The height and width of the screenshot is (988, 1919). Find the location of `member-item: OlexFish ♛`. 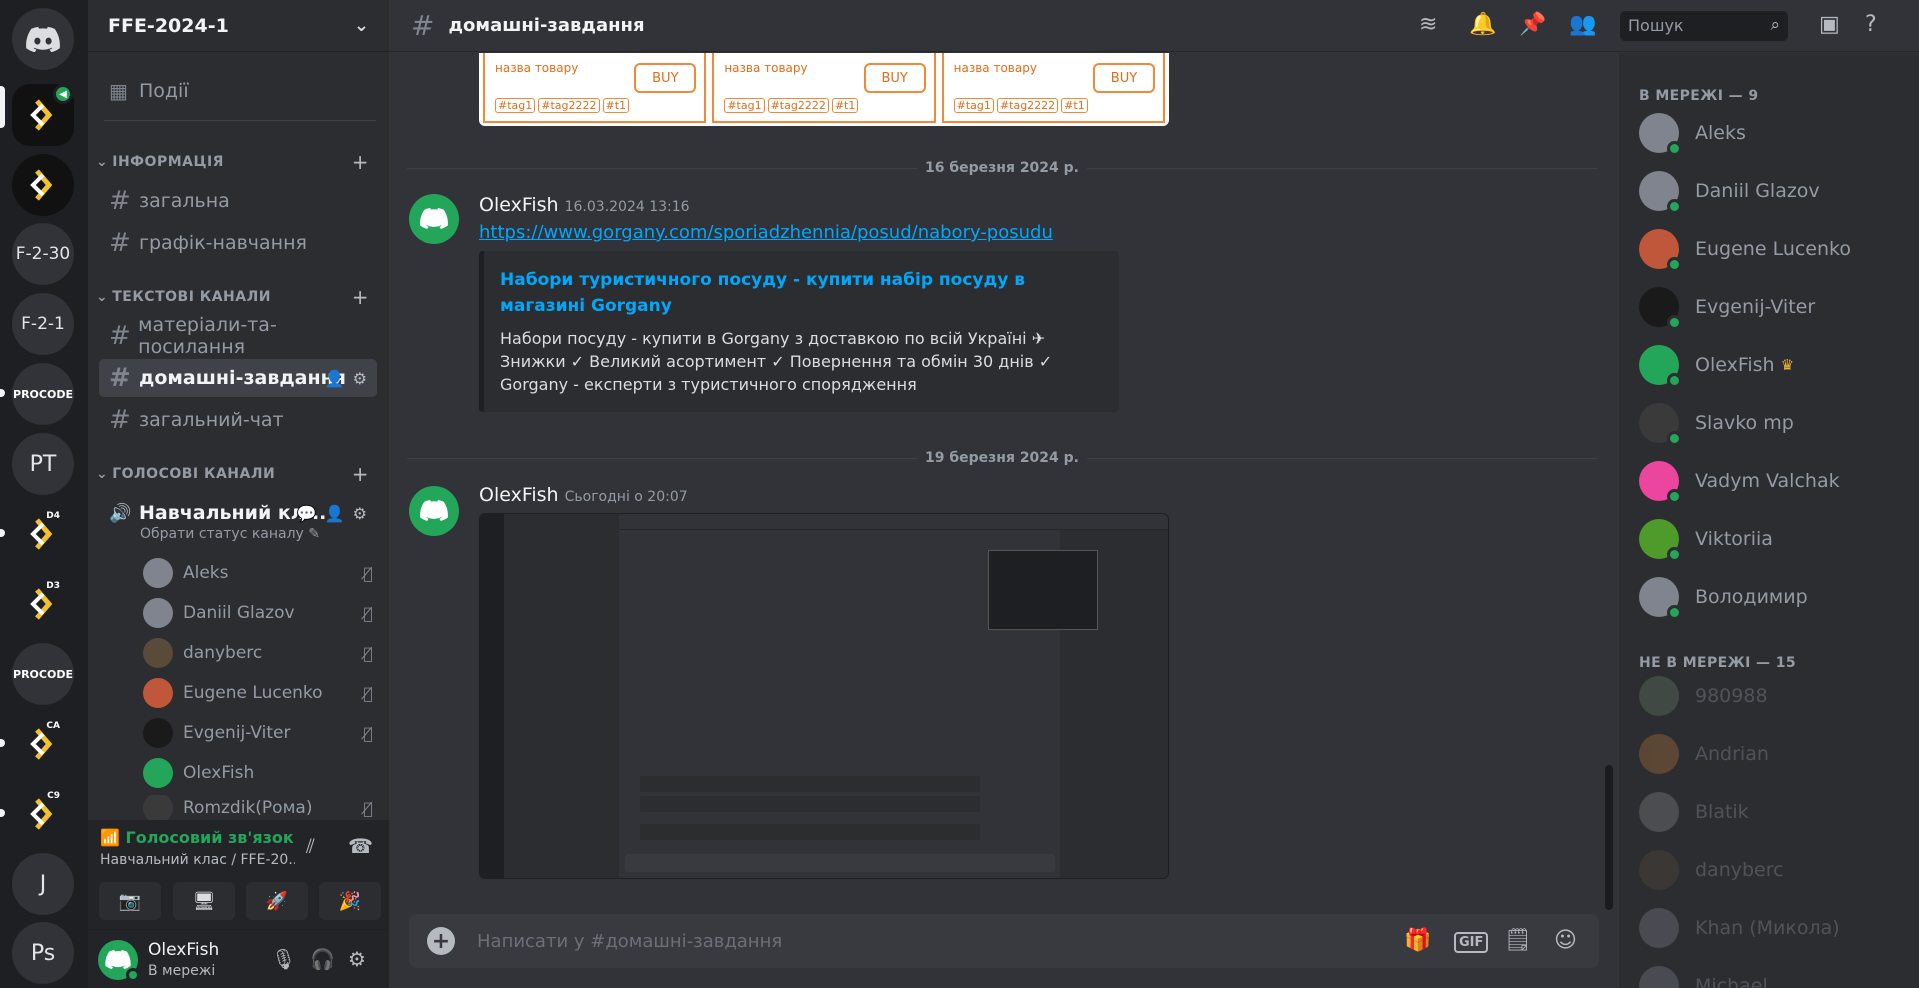

member-item: OlexFish ♛ is located at coordinates (1774, 365).